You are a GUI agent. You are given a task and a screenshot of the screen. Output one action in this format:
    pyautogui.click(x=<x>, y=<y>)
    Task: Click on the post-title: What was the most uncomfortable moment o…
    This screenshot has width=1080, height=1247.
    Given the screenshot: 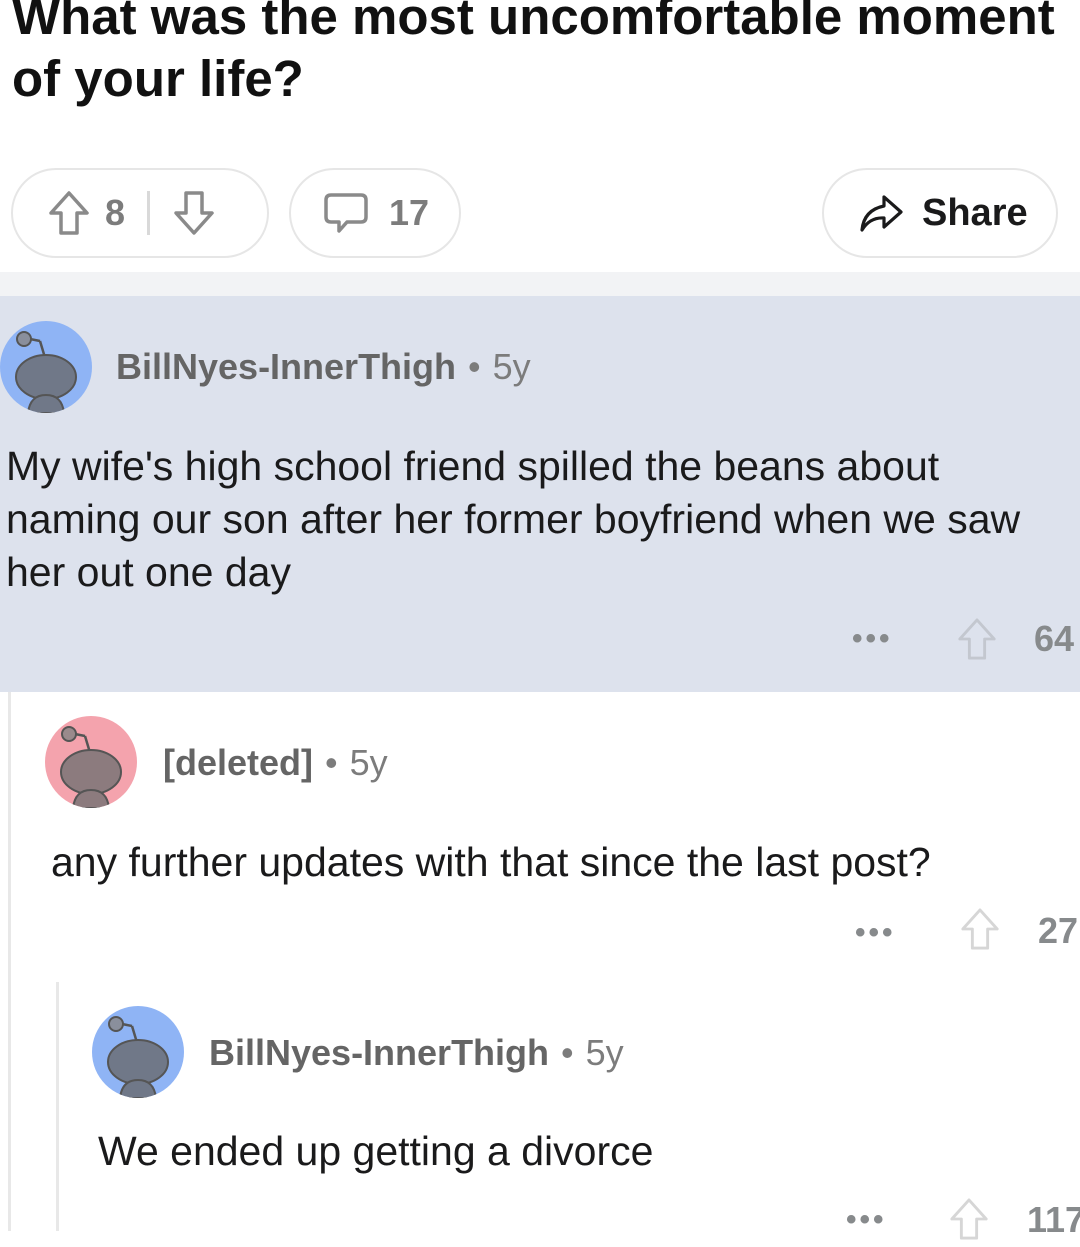 What is the action you would take?
    pyautogui.click(x=533, y=53)
    